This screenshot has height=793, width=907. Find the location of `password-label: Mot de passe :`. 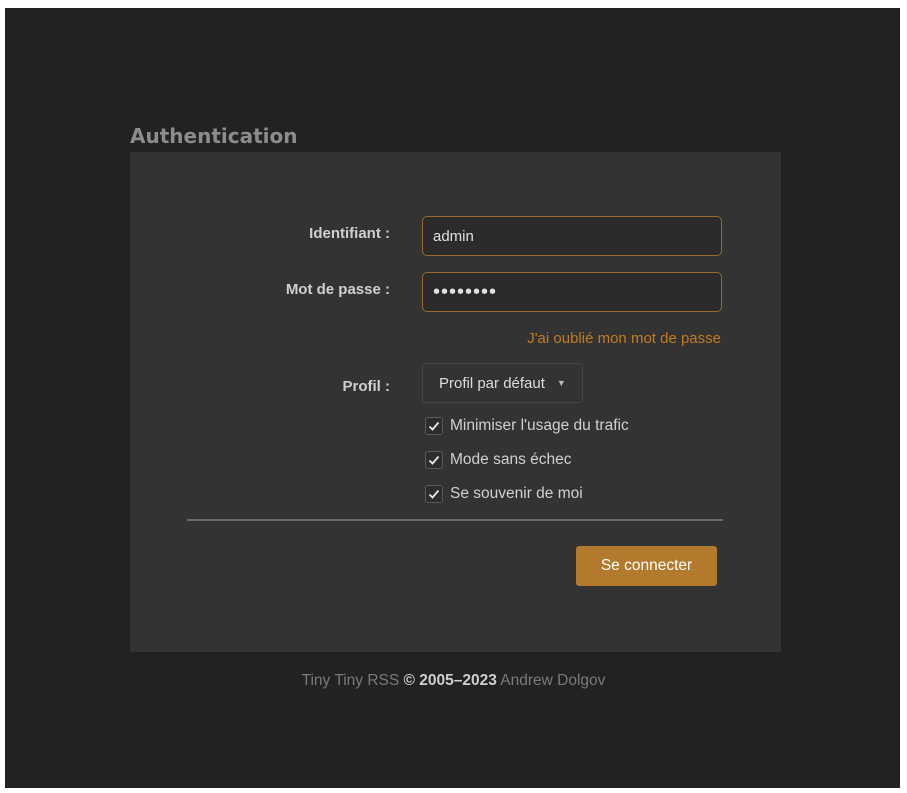

password-label: Mot de passe : is located at coordinates (337, 289).